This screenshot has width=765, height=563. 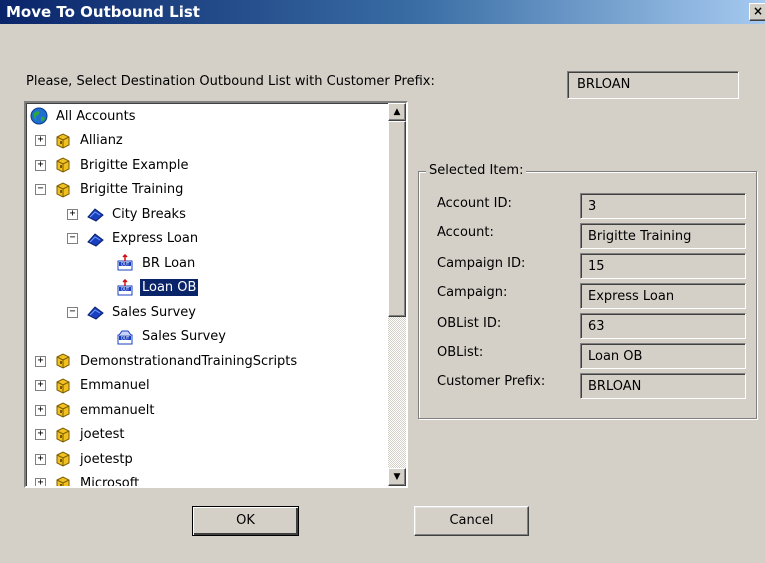 I want to click on oblist-id-label: OBList ID:, so click(x=469, y=323).